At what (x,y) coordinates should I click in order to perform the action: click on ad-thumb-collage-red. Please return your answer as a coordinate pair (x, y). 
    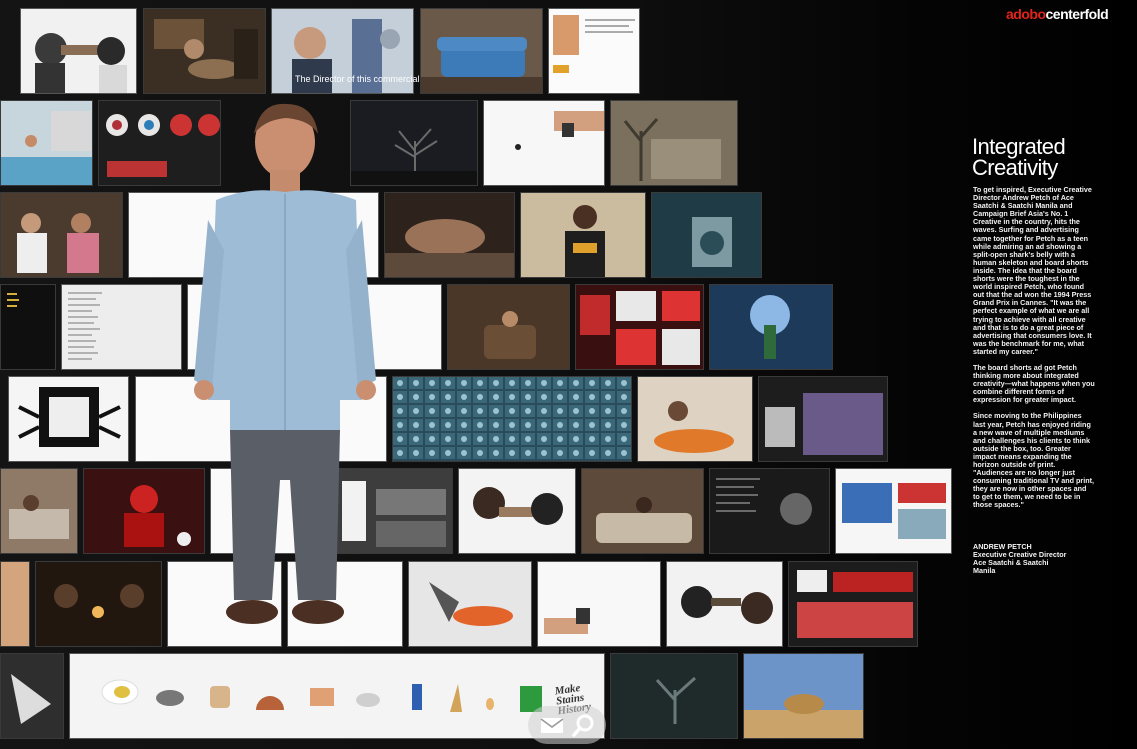
    Looking at the image, I should click on (853, 604).